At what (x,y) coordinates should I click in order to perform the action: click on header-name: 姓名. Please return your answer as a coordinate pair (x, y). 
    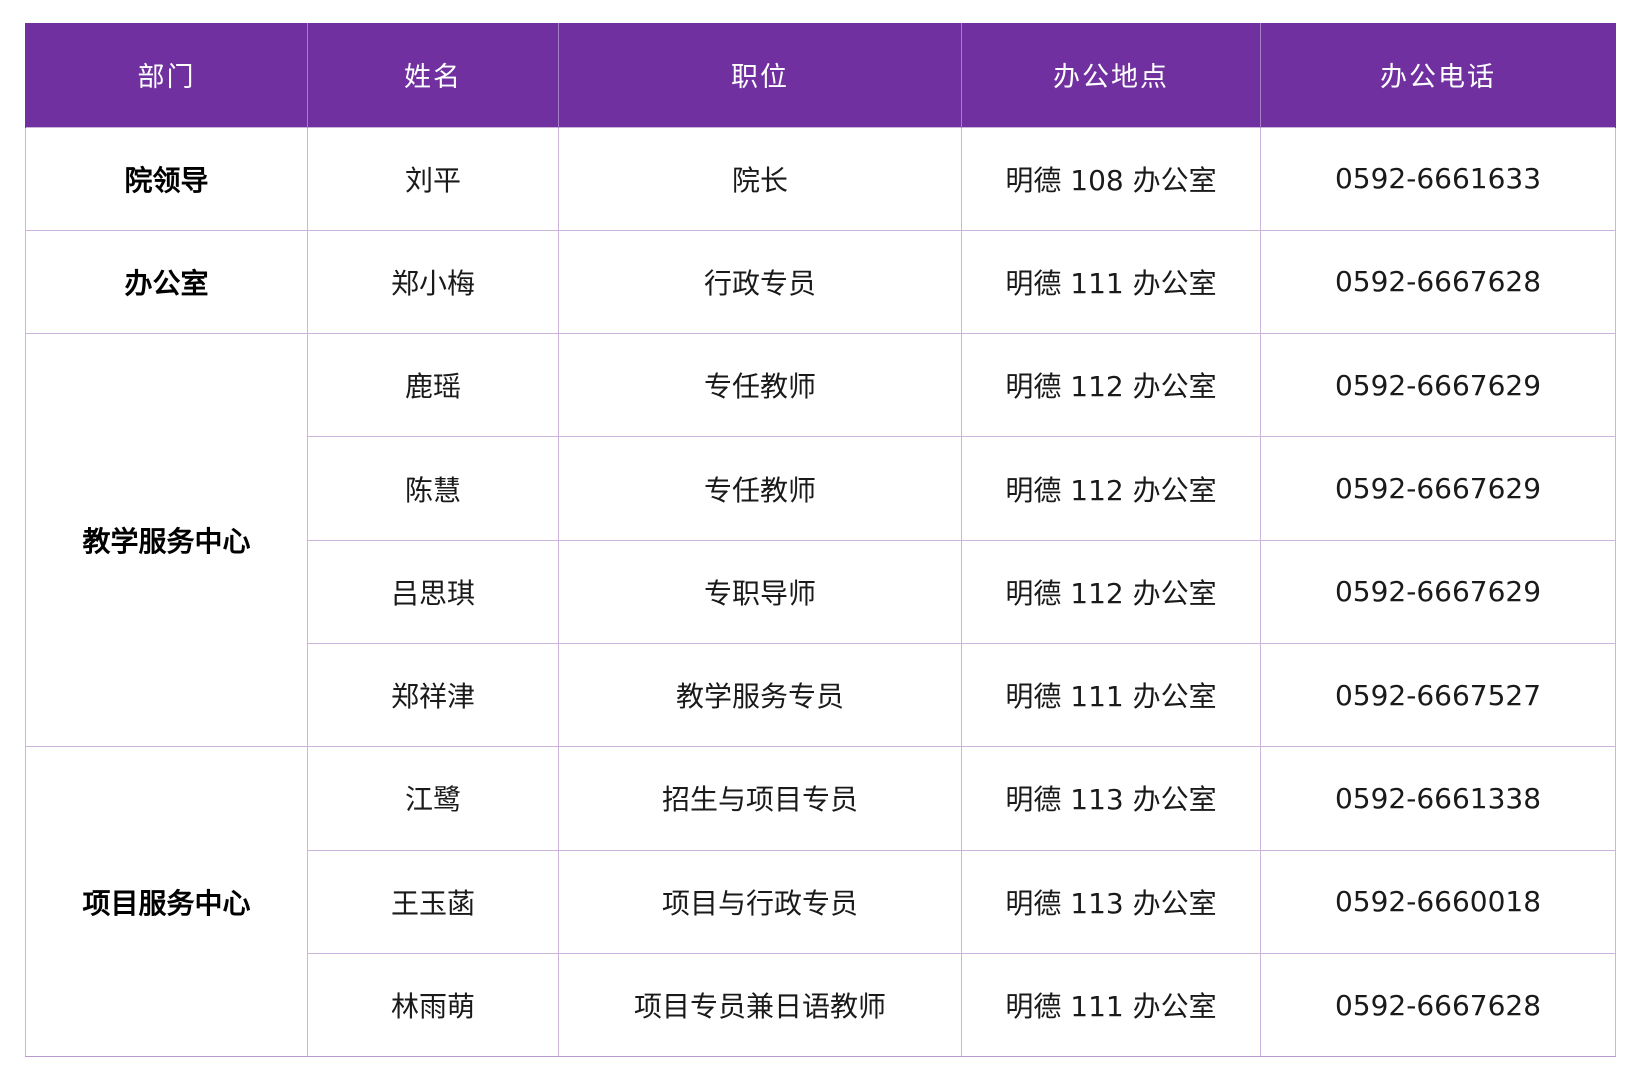
    Looking at the image, I should click on (433, 75).